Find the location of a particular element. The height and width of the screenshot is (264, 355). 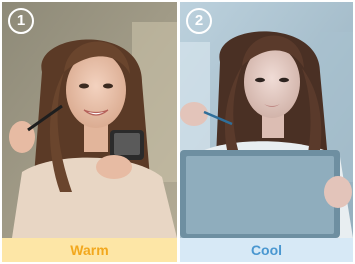

panel-number-badge: 1 is located at coordinates (21, 21).